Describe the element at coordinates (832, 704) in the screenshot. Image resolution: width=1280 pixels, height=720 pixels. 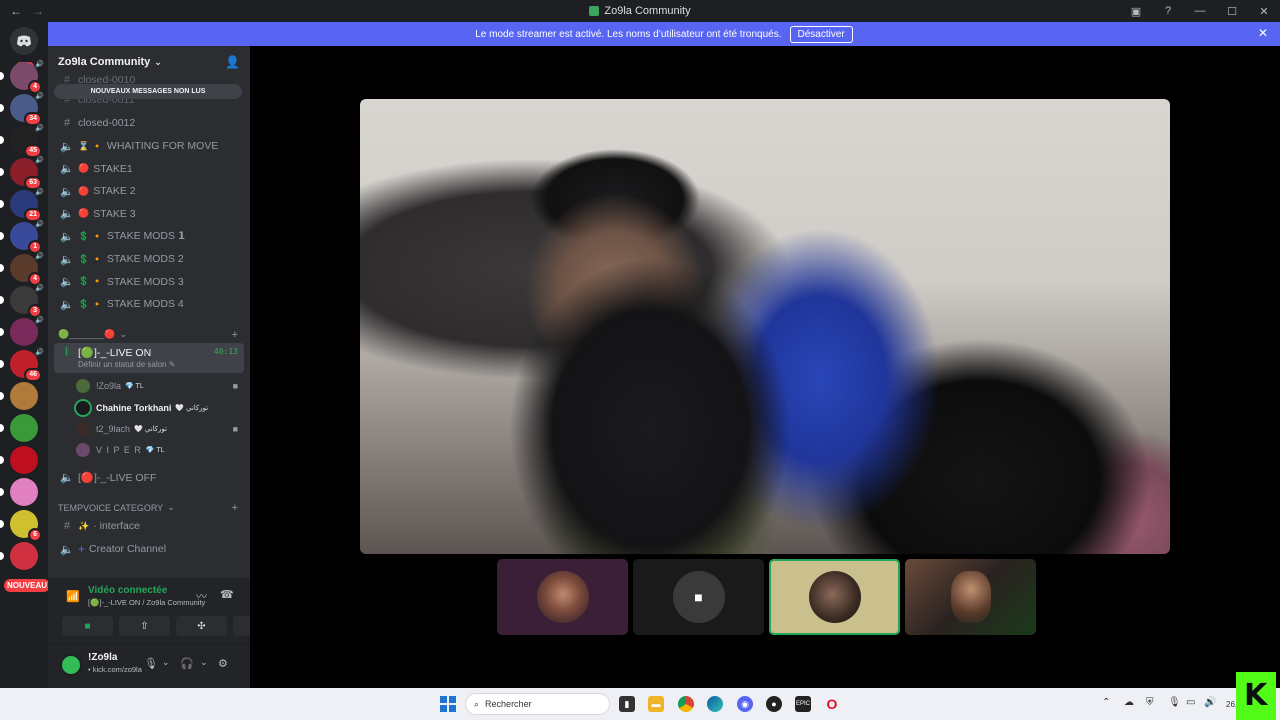
I see `opera-icon: O` at that location.